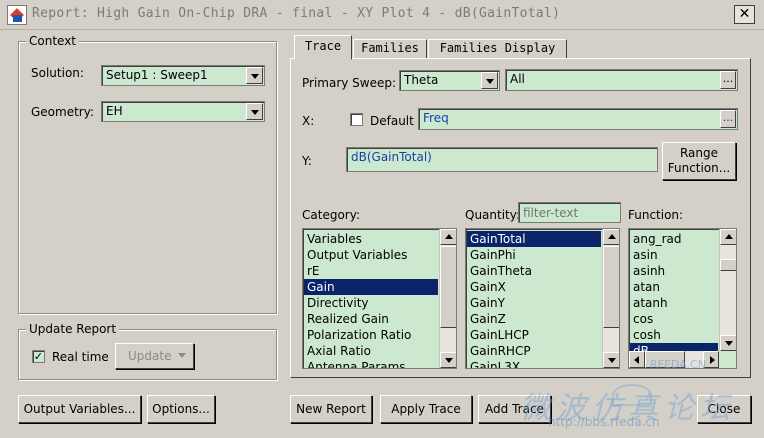 The width and height of the screenshot is (764, 438). What do you see at coordinates (678, 364) in the screenshot?
I see `watermark-brand: RFEDA.CN` at bounding box center [678, 364].